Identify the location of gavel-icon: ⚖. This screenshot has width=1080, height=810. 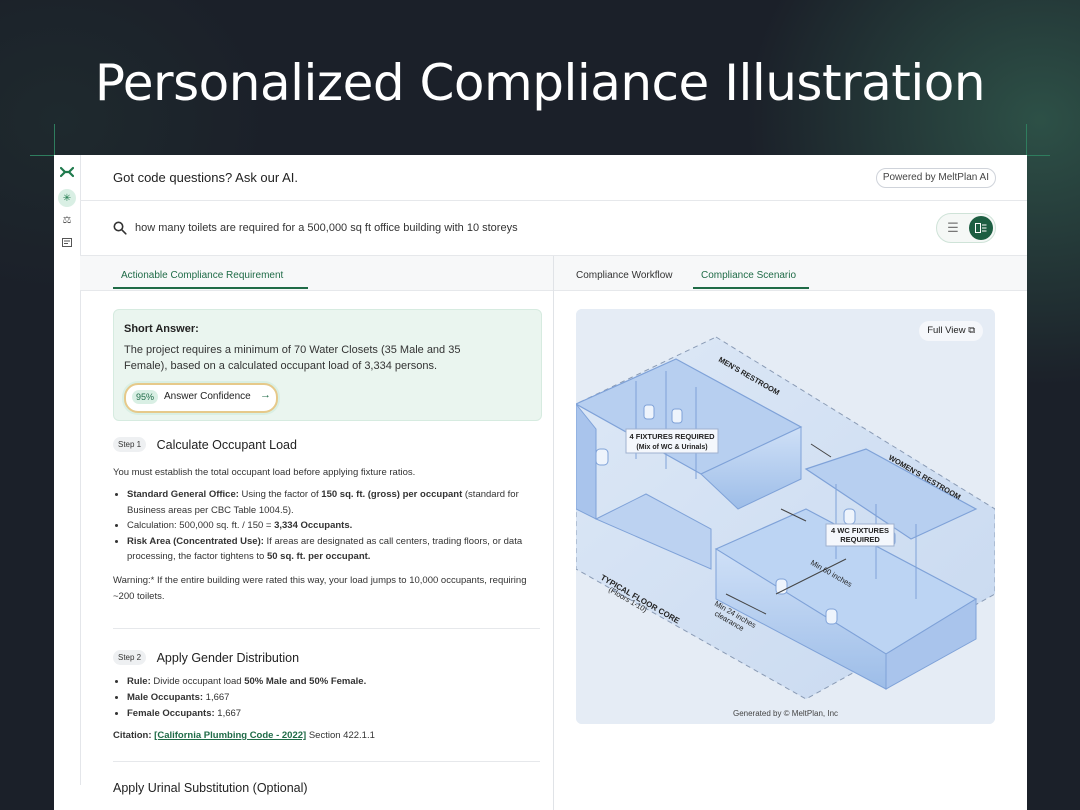
(67, 220).